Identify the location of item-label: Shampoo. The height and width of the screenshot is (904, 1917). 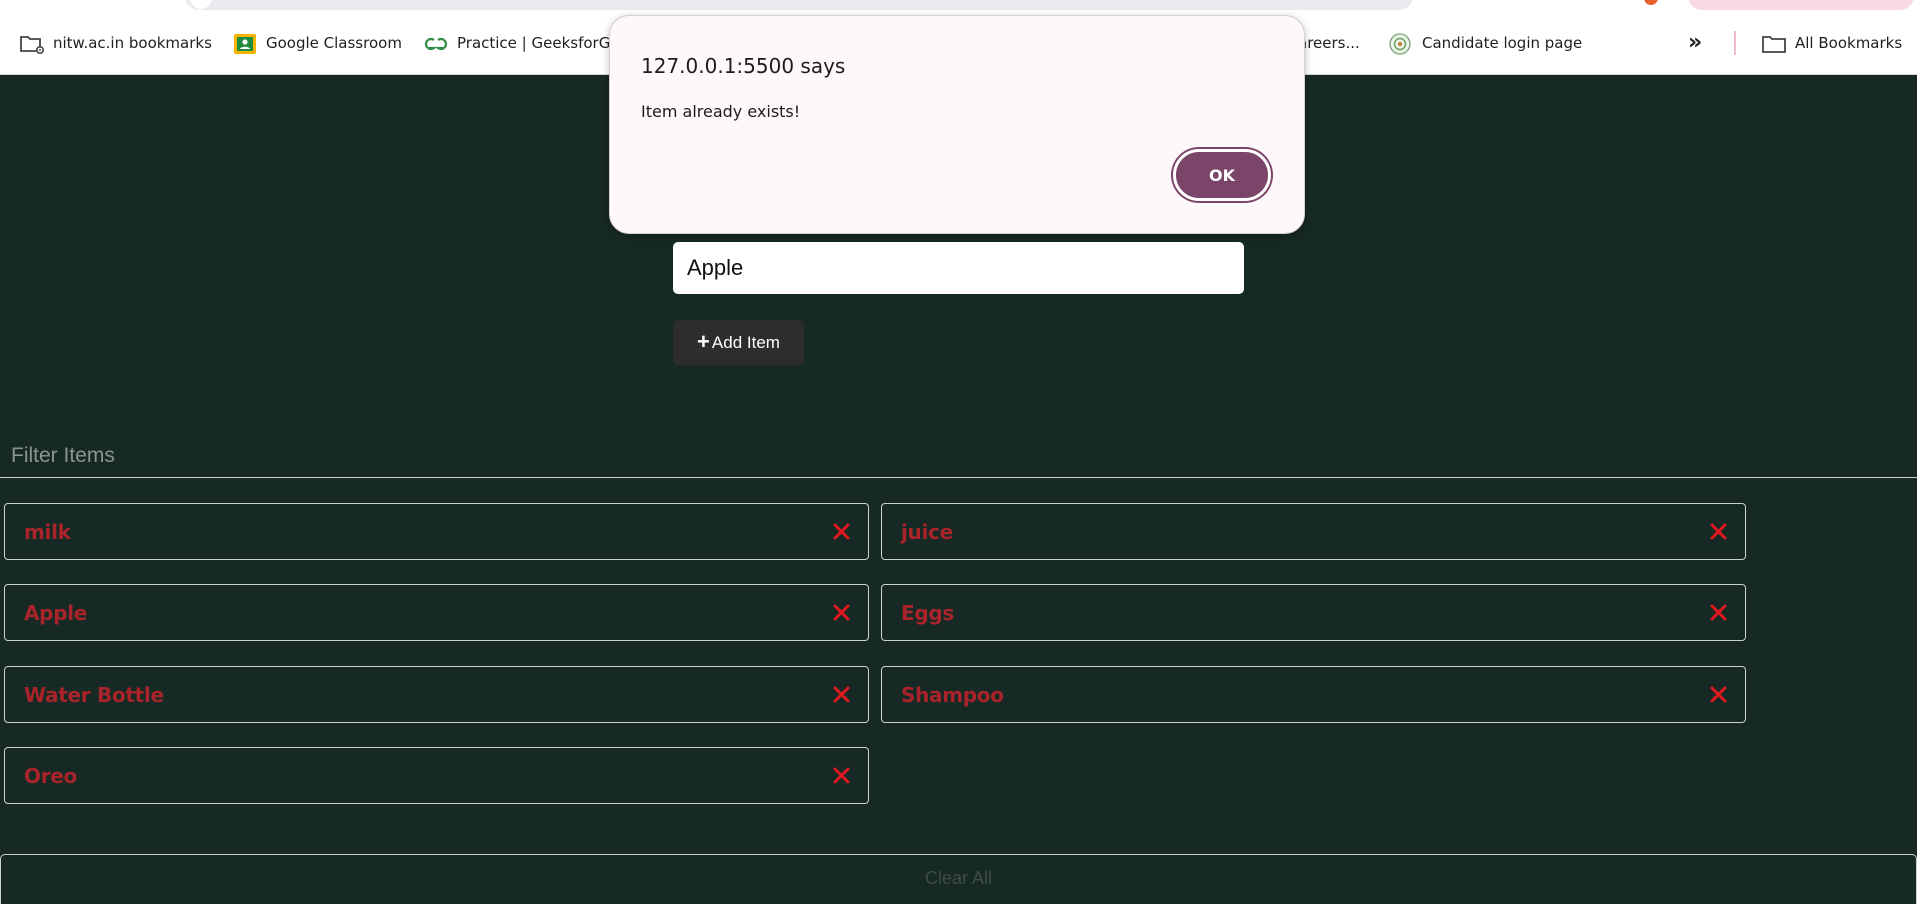
(952, 694).